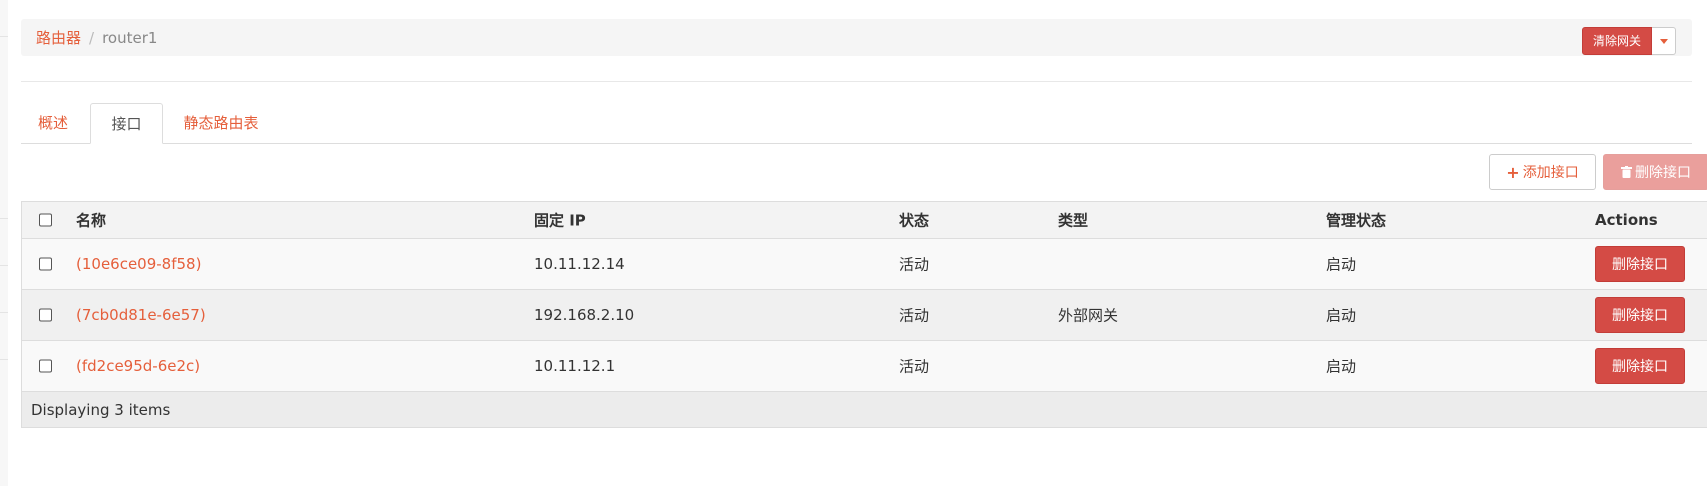  I want to click on select-all-checkbox, so click(45, 220).